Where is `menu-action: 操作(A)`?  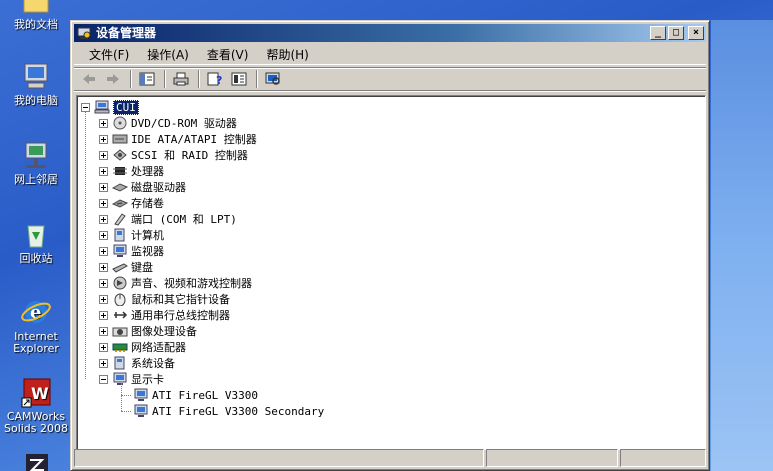
menu-action: 操作(A) is located at coordinates (168, 55).